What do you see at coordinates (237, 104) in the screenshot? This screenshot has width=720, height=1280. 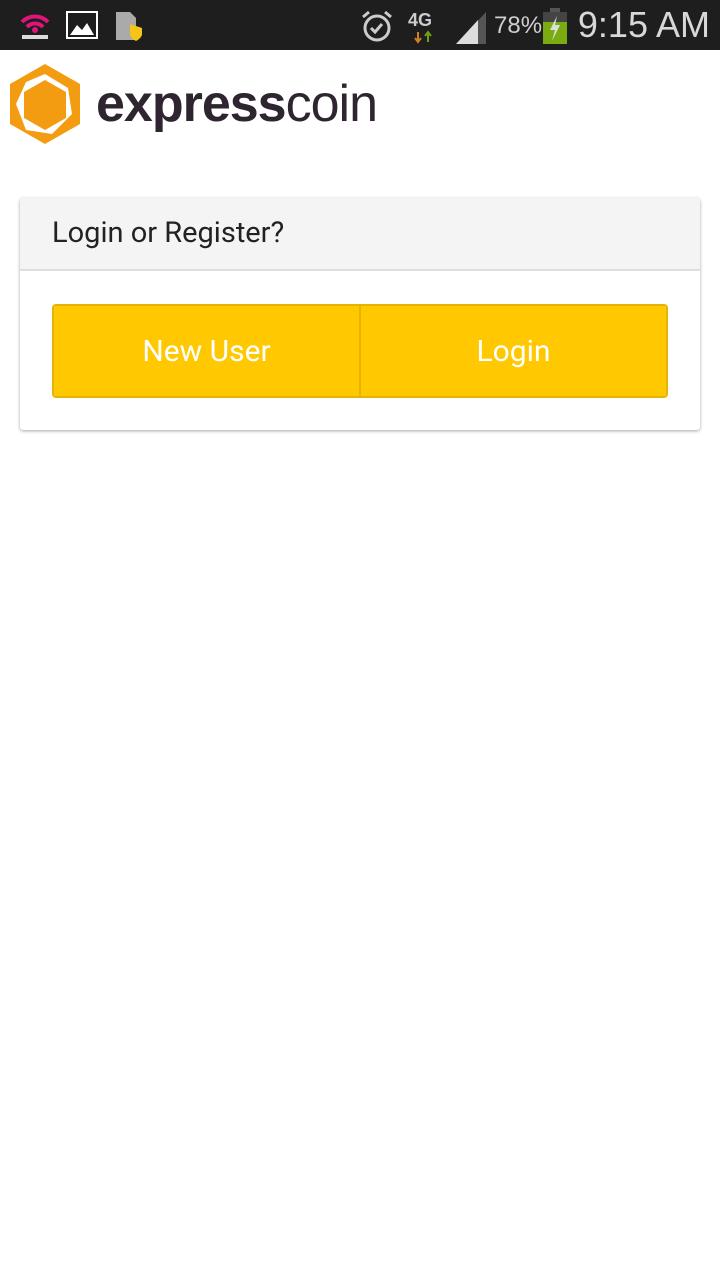 I see `logo-text: expresscoin` at bounding box center [237, 104].